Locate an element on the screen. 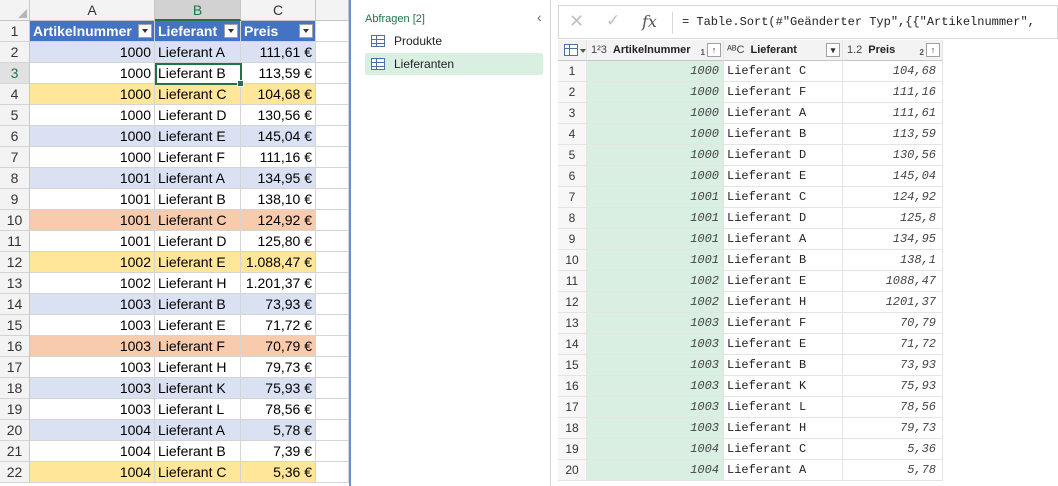 This screenshot has width=1058, height=486. cell-preis: 145,04 € is located at coordinates (278, 136).